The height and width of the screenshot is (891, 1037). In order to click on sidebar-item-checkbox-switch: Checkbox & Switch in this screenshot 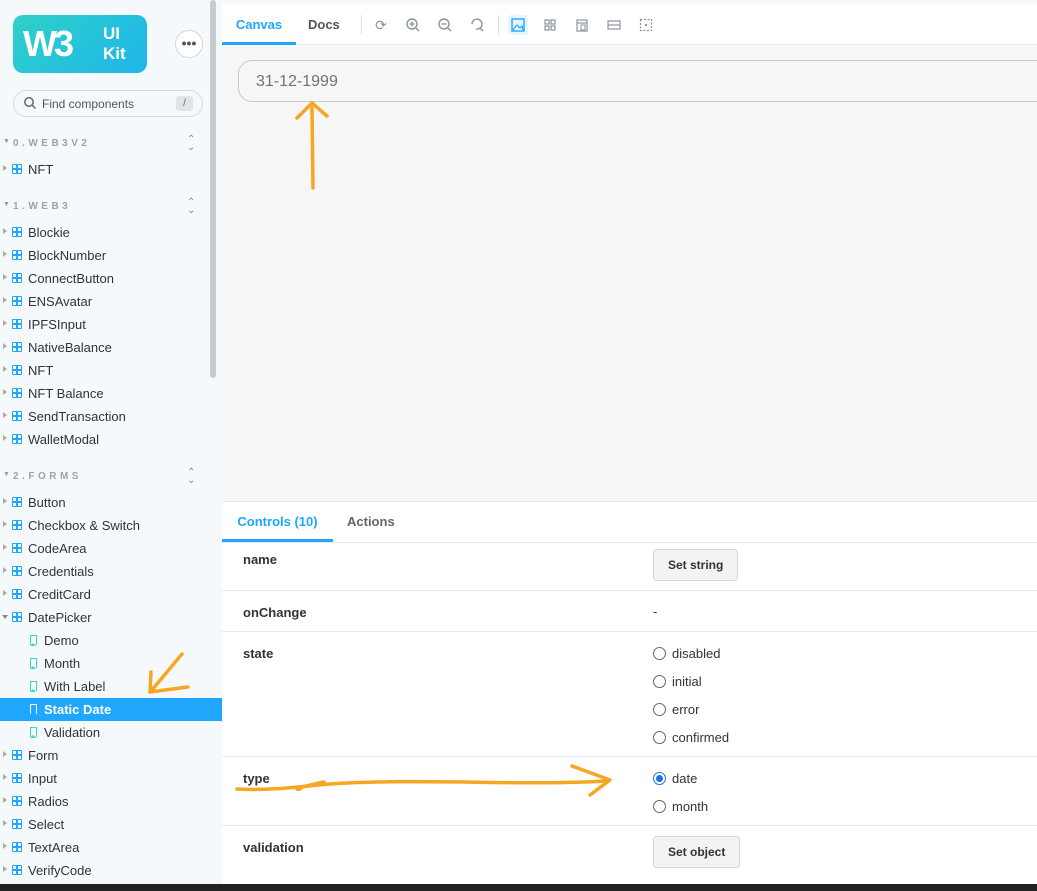, I will do `click(111, 525)`.